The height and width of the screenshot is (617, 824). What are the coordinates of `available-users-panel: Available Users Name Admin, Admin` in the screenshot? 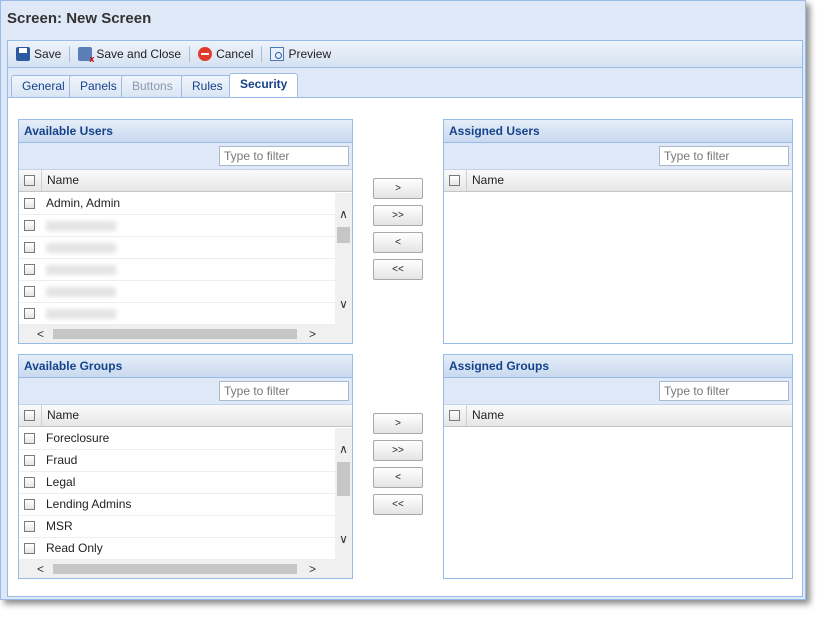 It's located at (185, 231).